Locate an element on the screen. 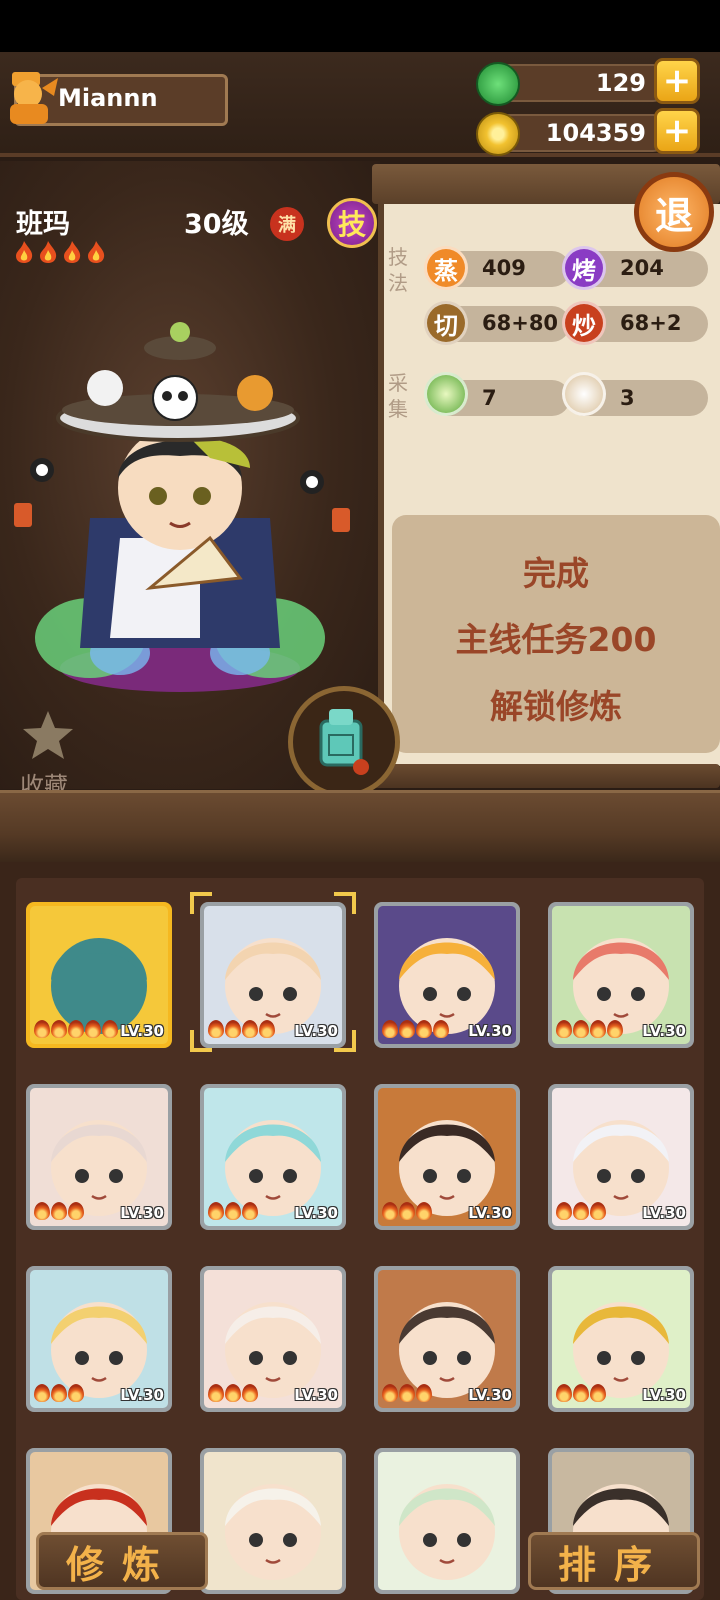  wooden-shelf is located at coordinates (360, 826).